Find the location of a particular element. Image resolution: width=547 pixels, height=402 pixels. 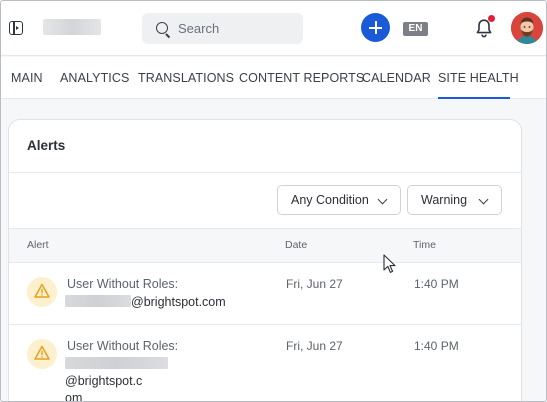

tab-main: MAIN is located at coordinates (27, 78).